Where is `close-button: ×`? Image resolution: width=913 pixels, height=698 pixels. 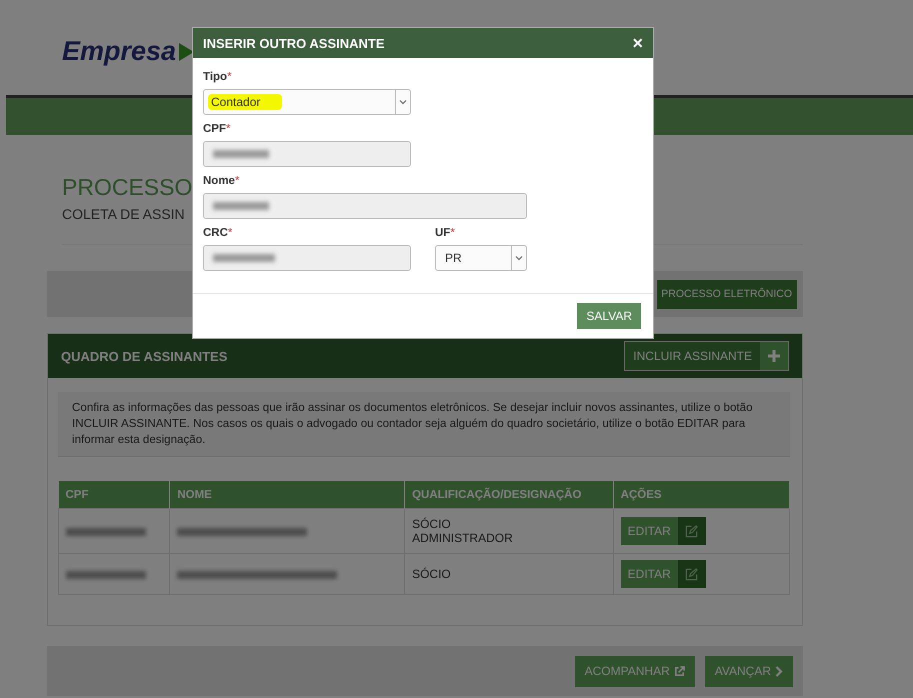
close-button: × is located at coordinates (637, 43).